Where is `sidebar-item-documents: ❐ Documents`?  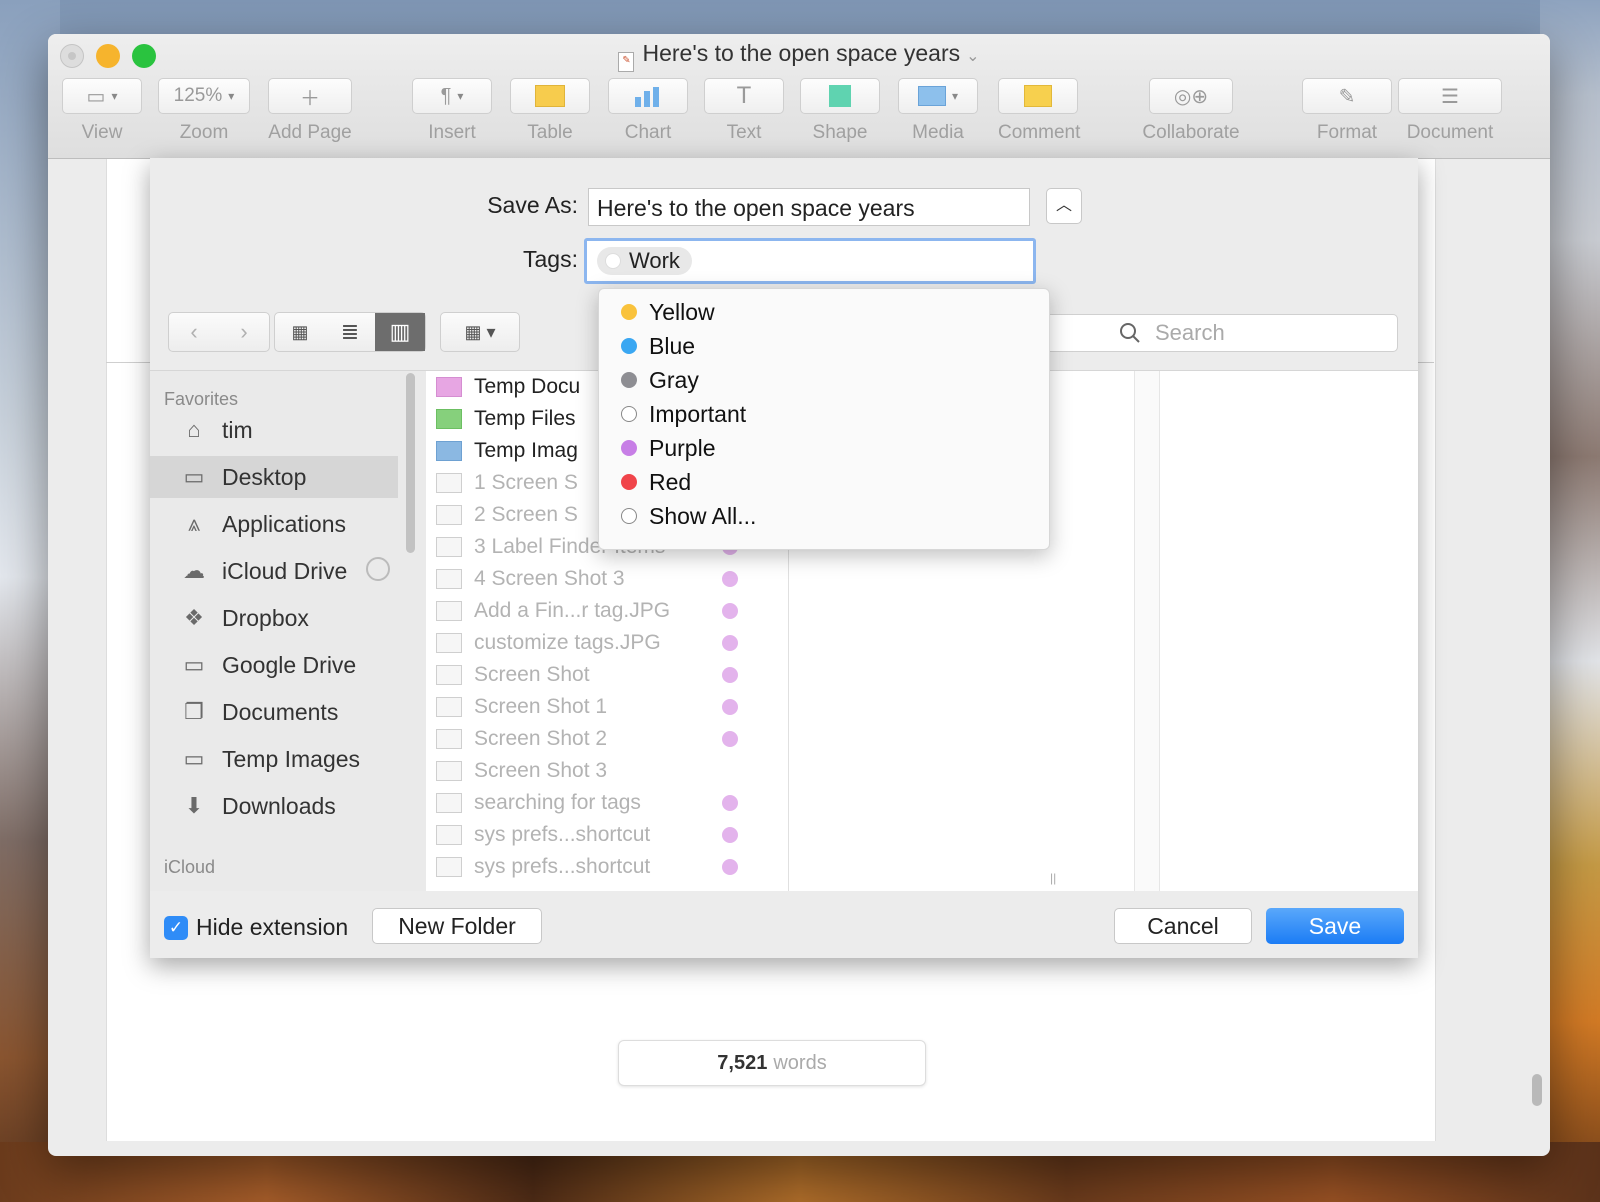
sidebar-item-documents: ❐ Documents is located at coordinates (274, 712).